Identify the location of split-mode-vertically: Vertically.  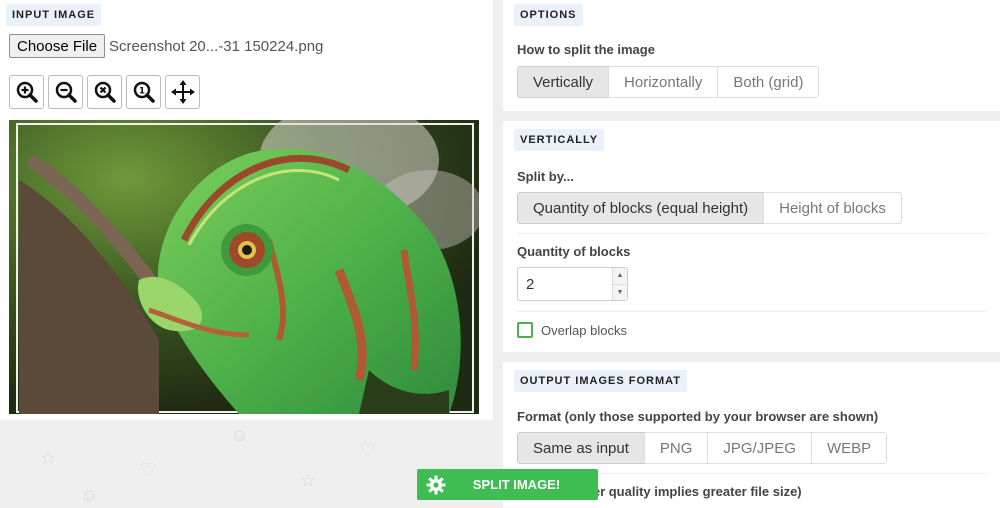
(563, 82).